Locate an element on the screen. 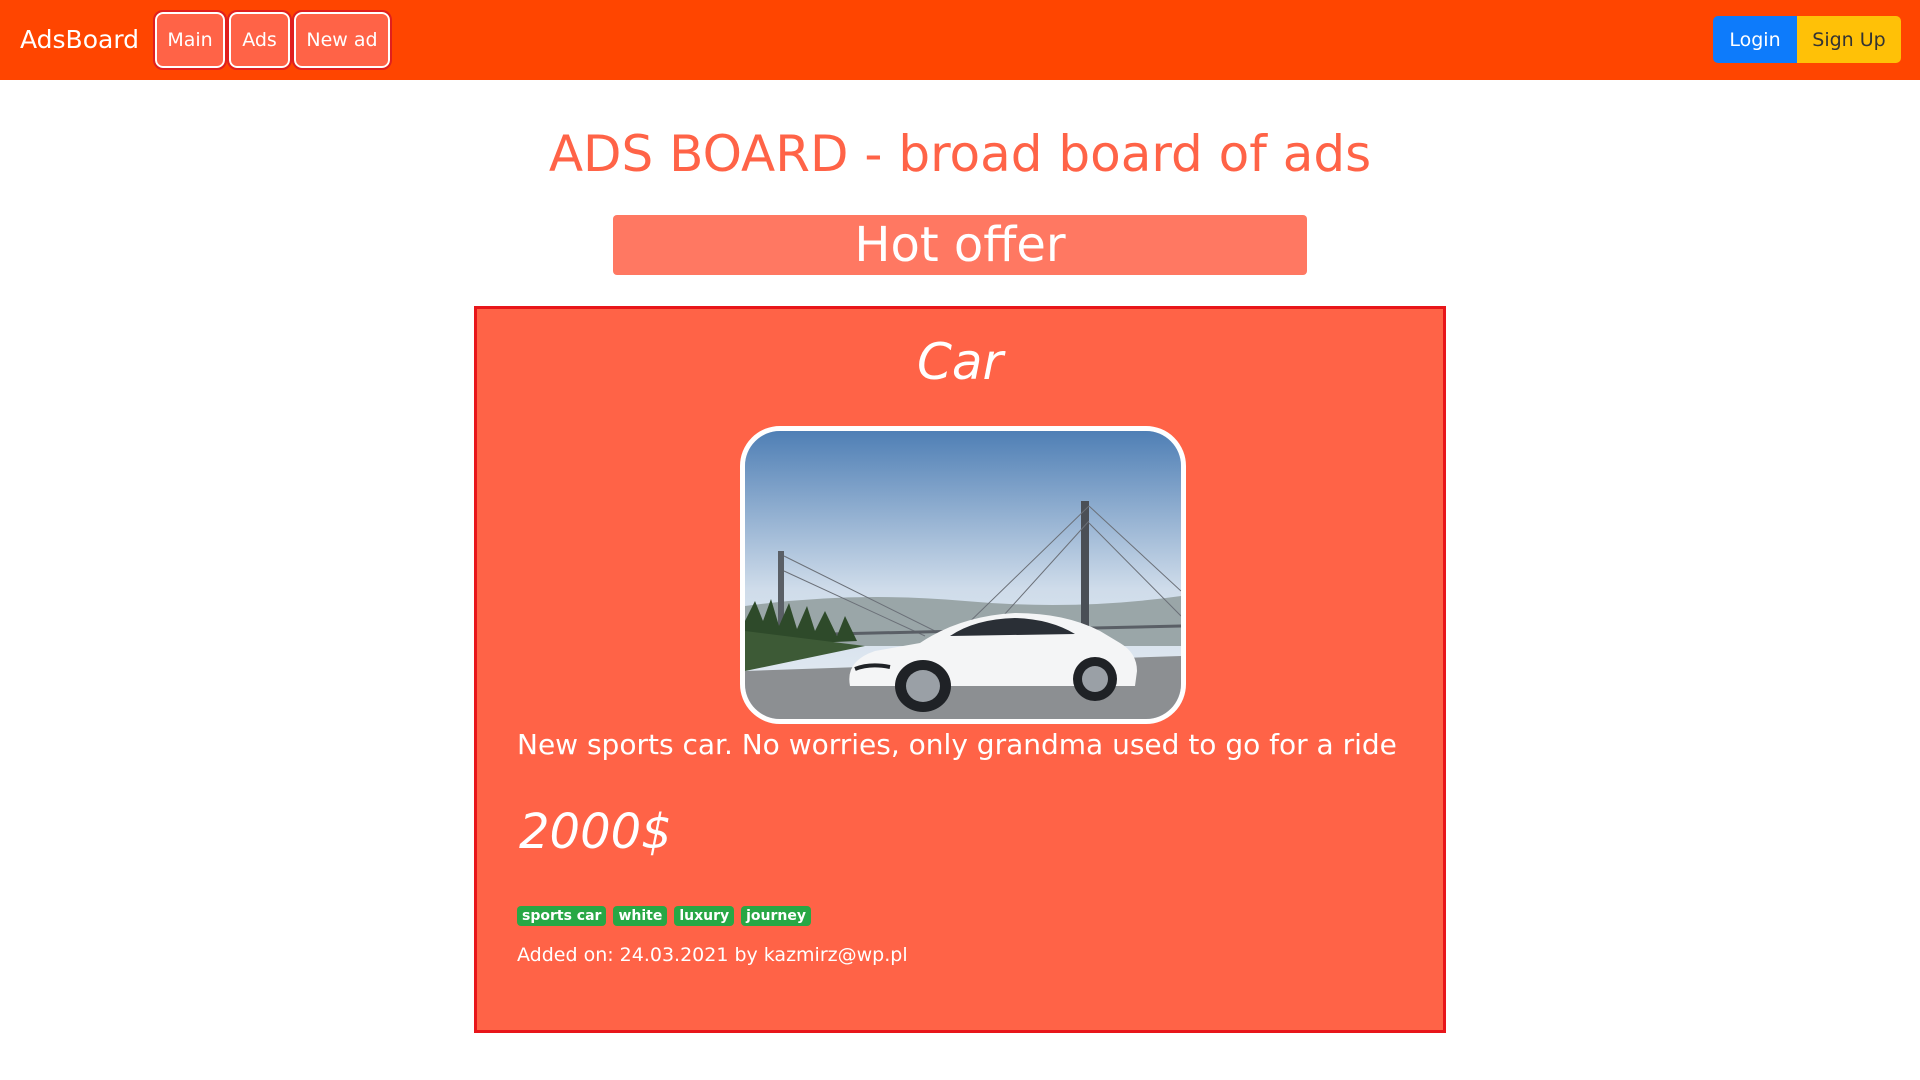 This screenshot has height=1080, width=1920. nav-ads-button: Ads is located at coordinates (259, 40).